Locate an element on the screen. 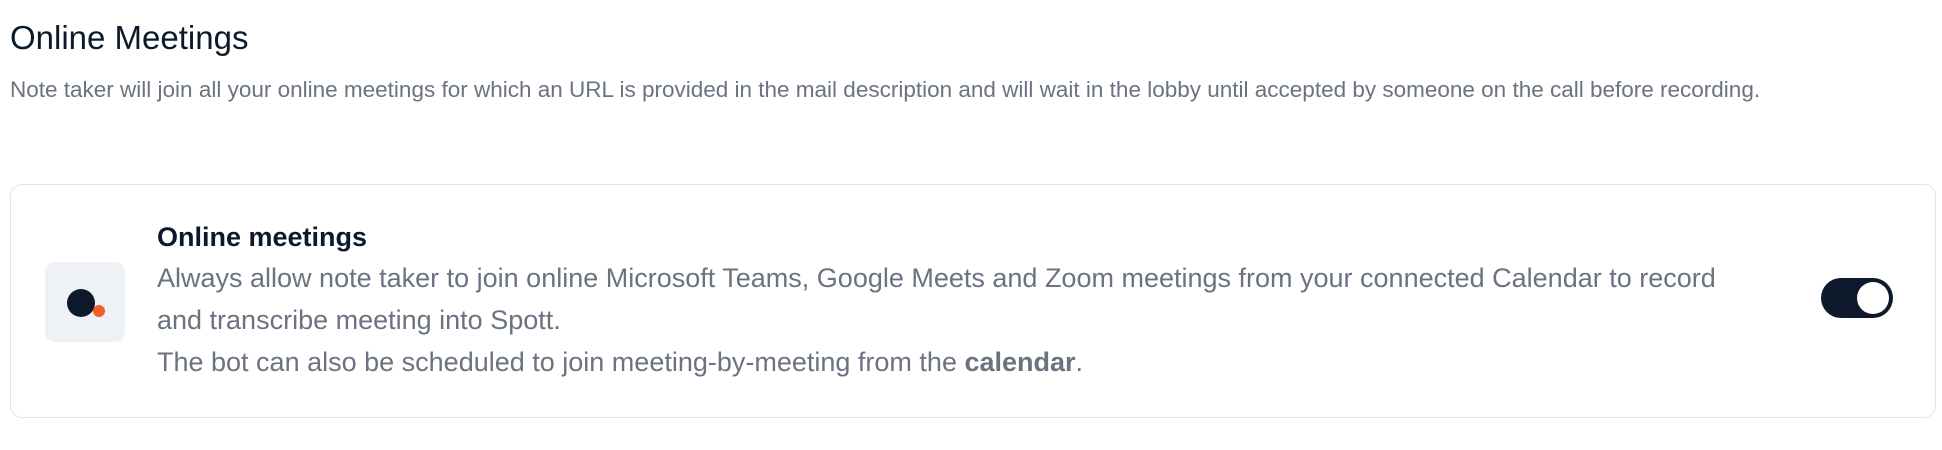  spott-logo-icon is located at coordinates (85, 302).